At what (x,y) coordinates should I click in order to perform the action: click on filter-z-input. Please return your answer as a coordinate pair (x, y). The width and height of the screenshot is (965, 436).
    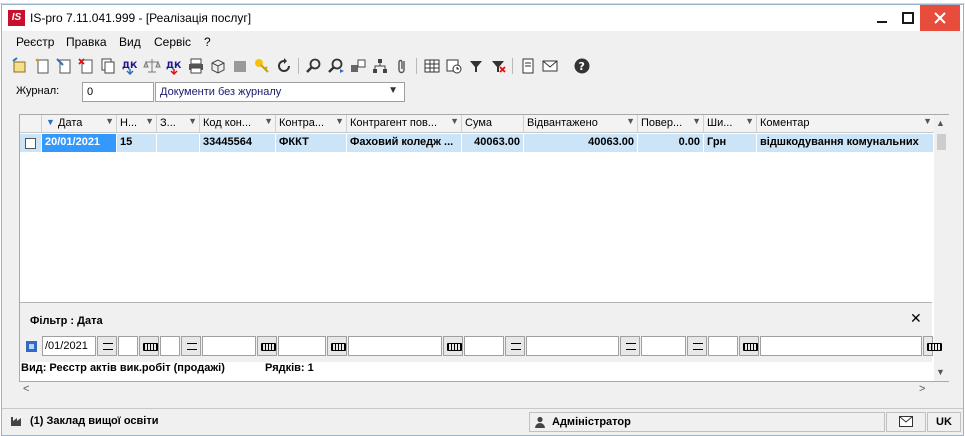
    Looking at the image, I should click on (170, 346).